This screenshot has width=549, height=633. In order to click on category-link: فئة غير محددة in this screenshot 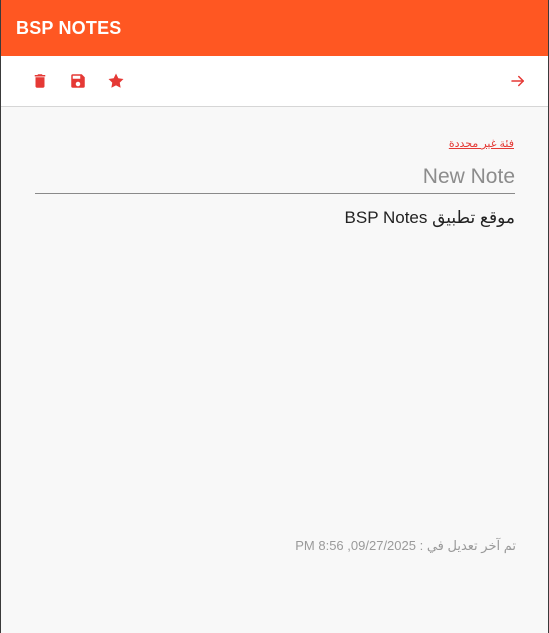, I will do `click(274, 143)`.